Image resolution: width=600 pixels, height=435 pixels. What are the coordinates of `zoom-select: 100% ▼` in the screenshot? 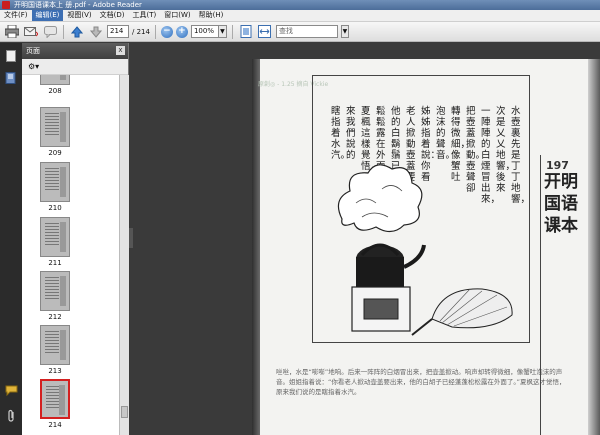 It's located at (208, 31).